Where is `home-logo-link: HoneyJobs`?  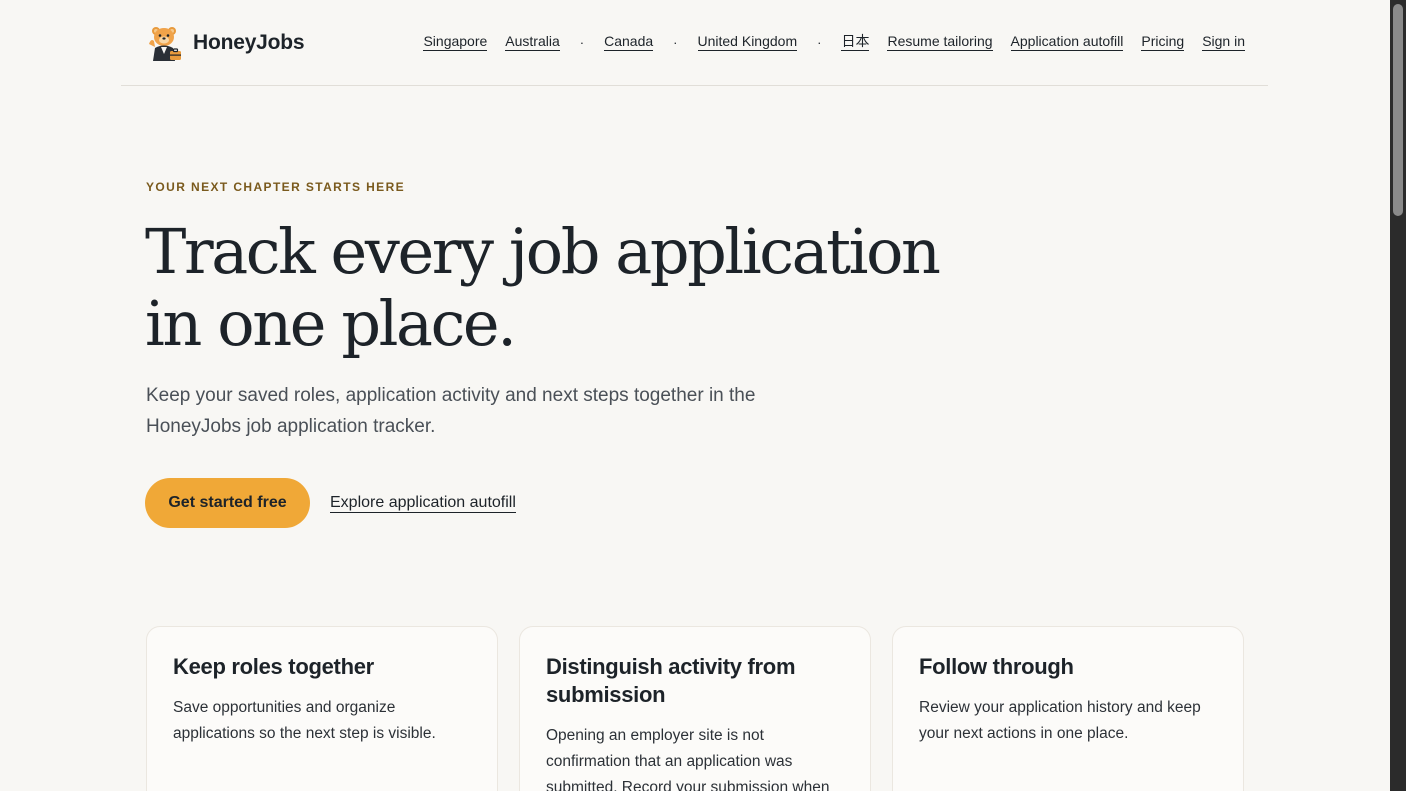
home-logo-link: HoneyJobs is located at coordinates (226, 43).